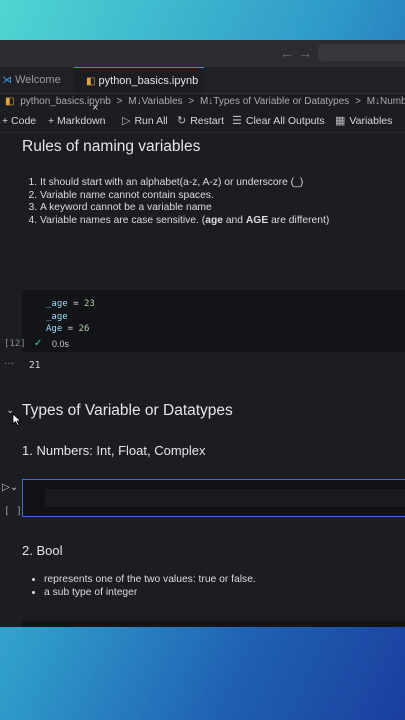  What do you see at coordinates (299, 220) in the screenshot?
I see `rule4-text: are different)` at bounding box center [299, 220].